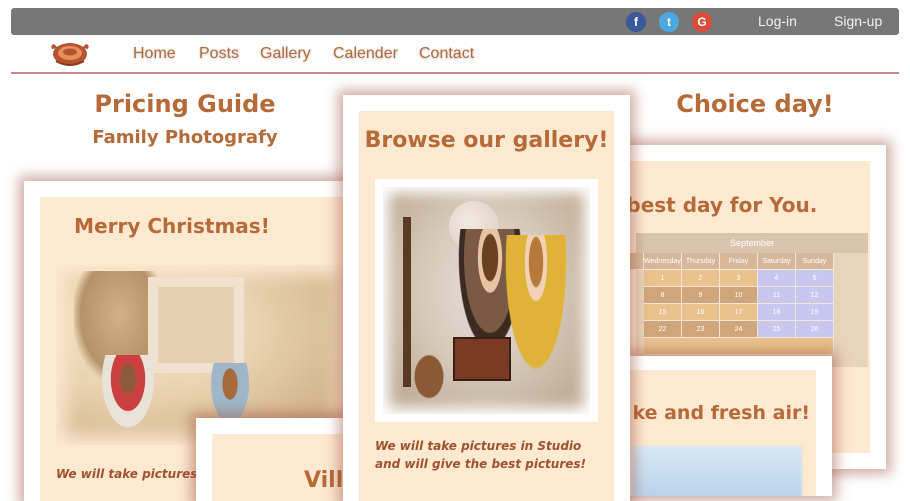  I want to click on calendar-day: 12, so click(815, 295).